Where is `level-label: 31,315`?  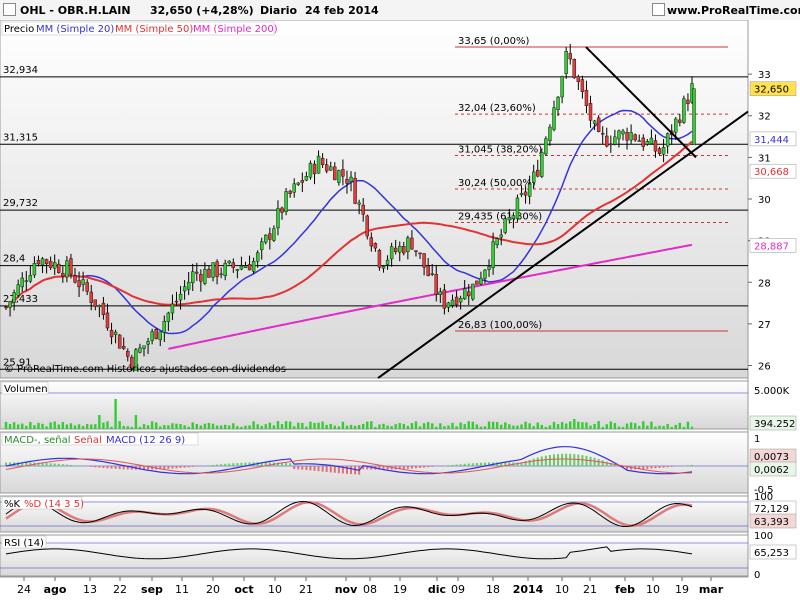 level-label: 31,315 is located at coordinates (20, 137).